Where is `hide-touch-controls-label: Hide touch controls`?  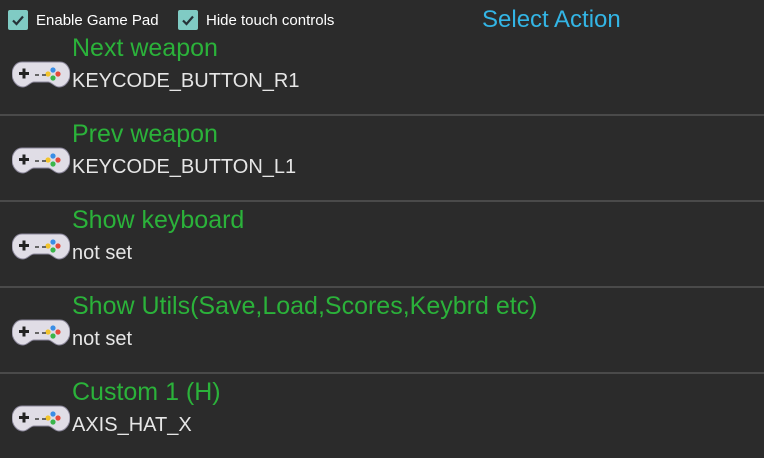
hide-touch-controls-label: Hide touch controls is located at coordinates (270, 20).